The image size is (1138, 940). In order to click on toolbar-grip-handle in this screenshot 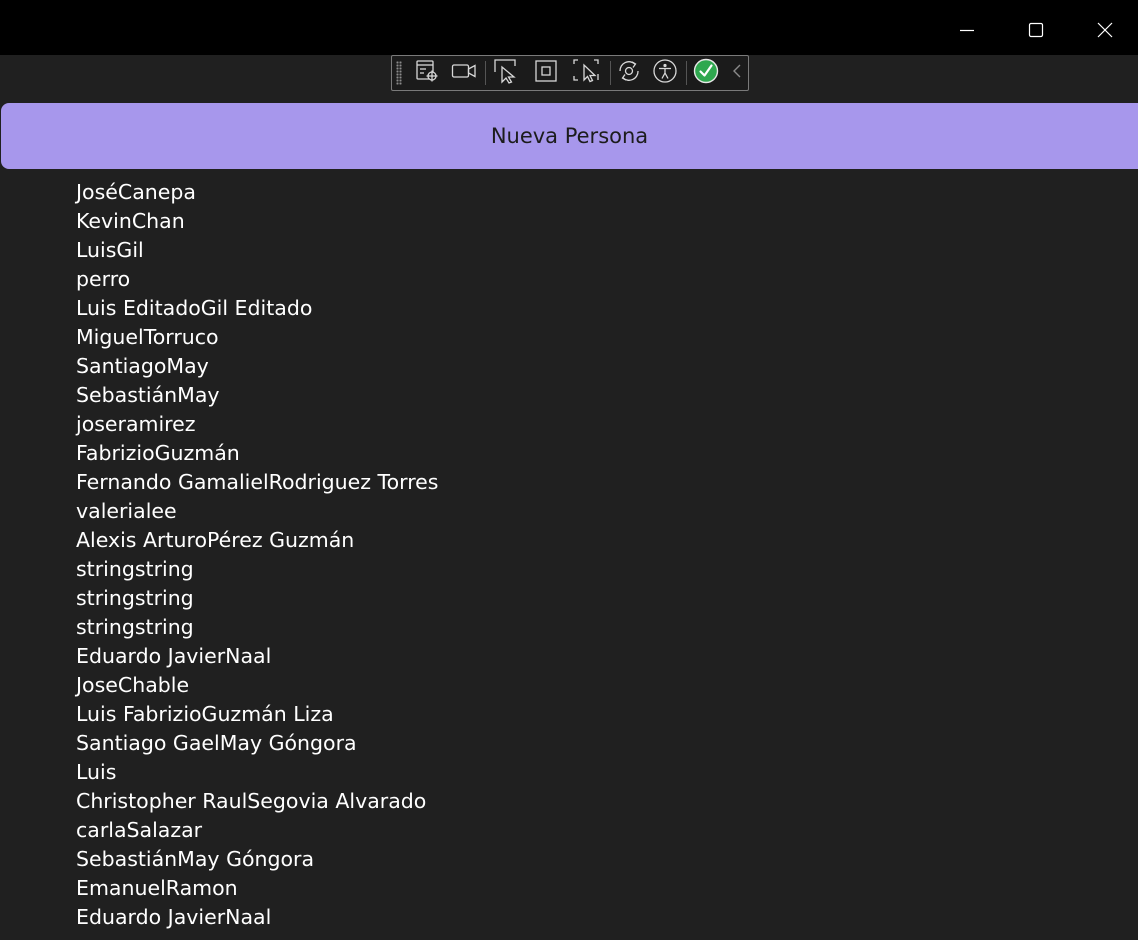, I will do `click(399, 73)`.